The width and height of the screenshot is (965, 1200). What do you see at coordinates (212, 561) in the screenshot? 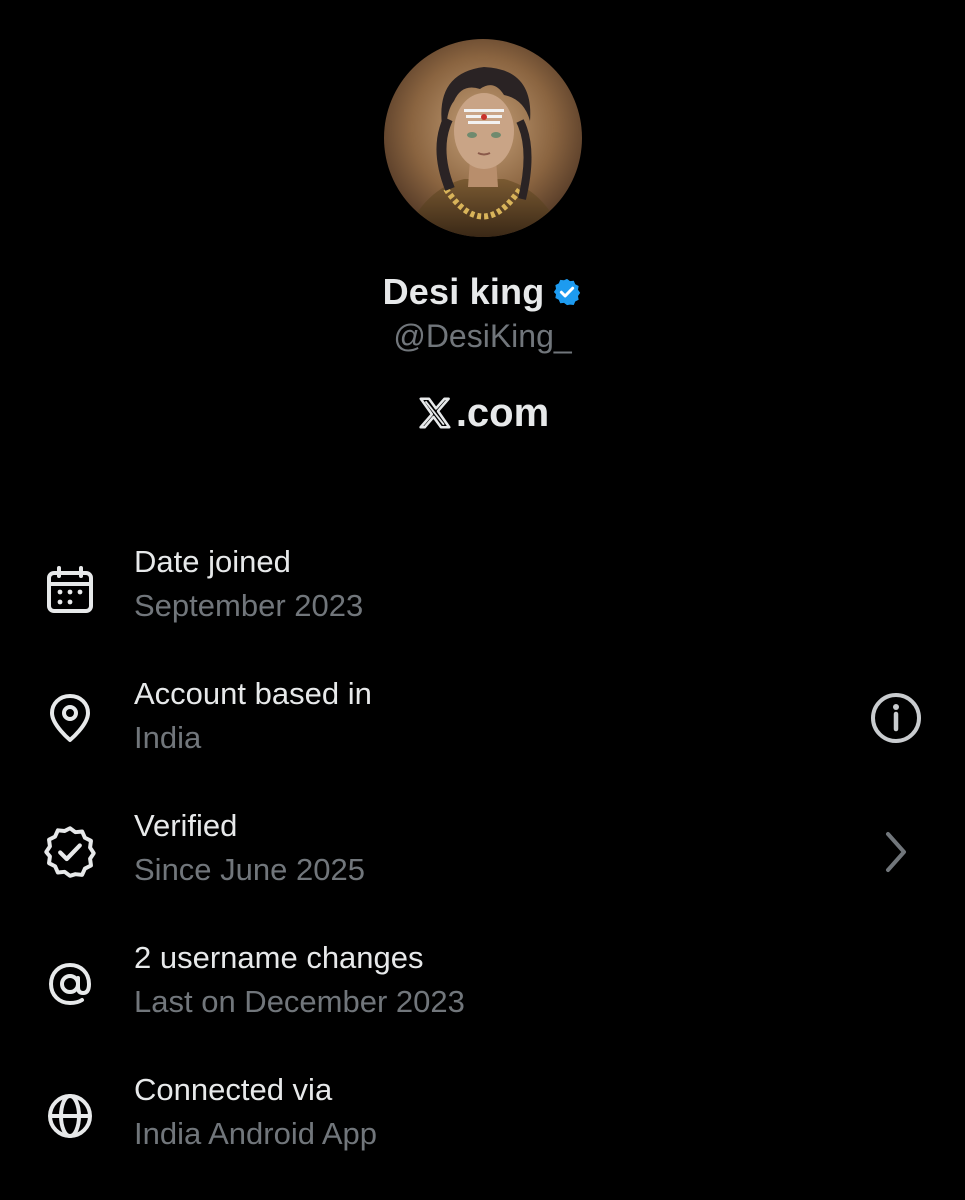
I see `info-title: Date joined` at bounding box center [212, 561].